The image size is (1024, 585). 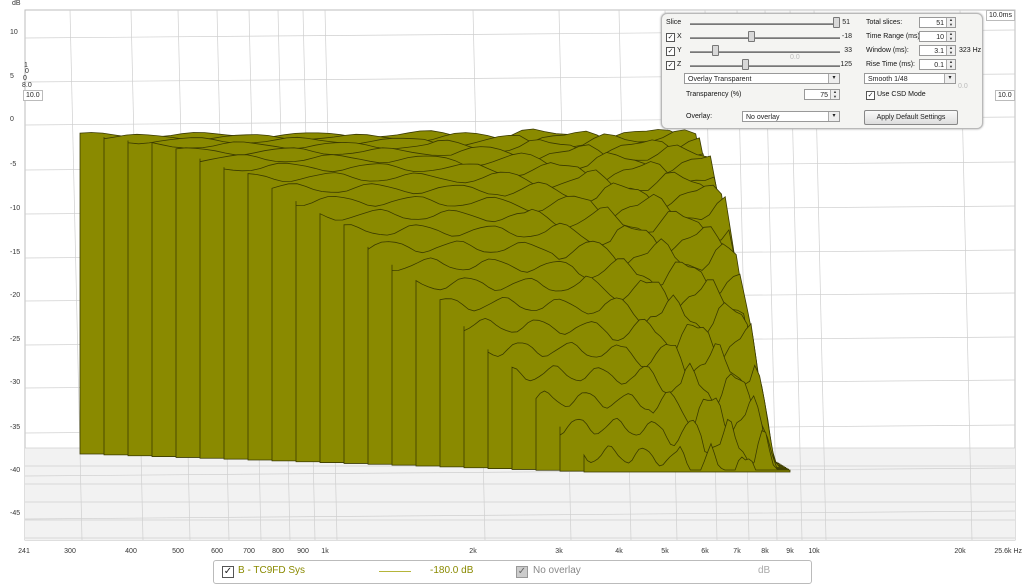 What do you see at coordinates (70, 551) in the screenshot?
I see `x-tick-label: 300` at bounding box center [70, 551].